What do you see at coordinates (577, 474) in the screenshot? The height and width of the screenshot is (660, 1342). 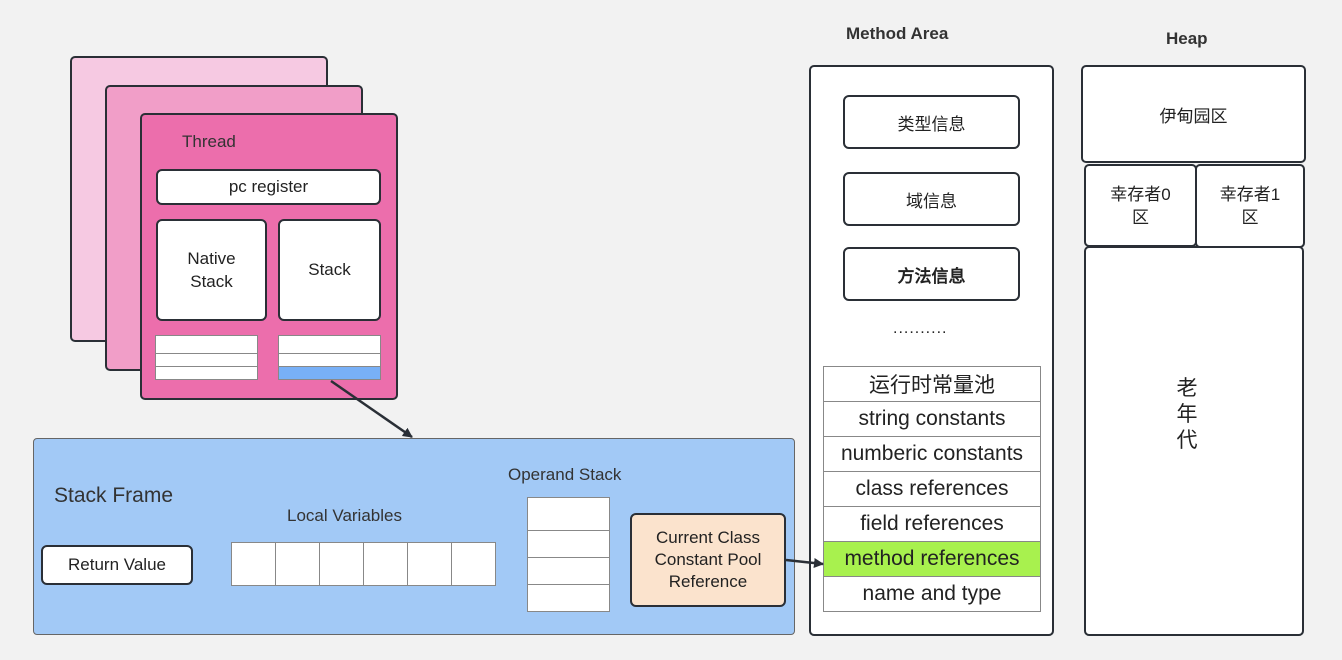 I see `connectors` at bounding box center [577, 474].